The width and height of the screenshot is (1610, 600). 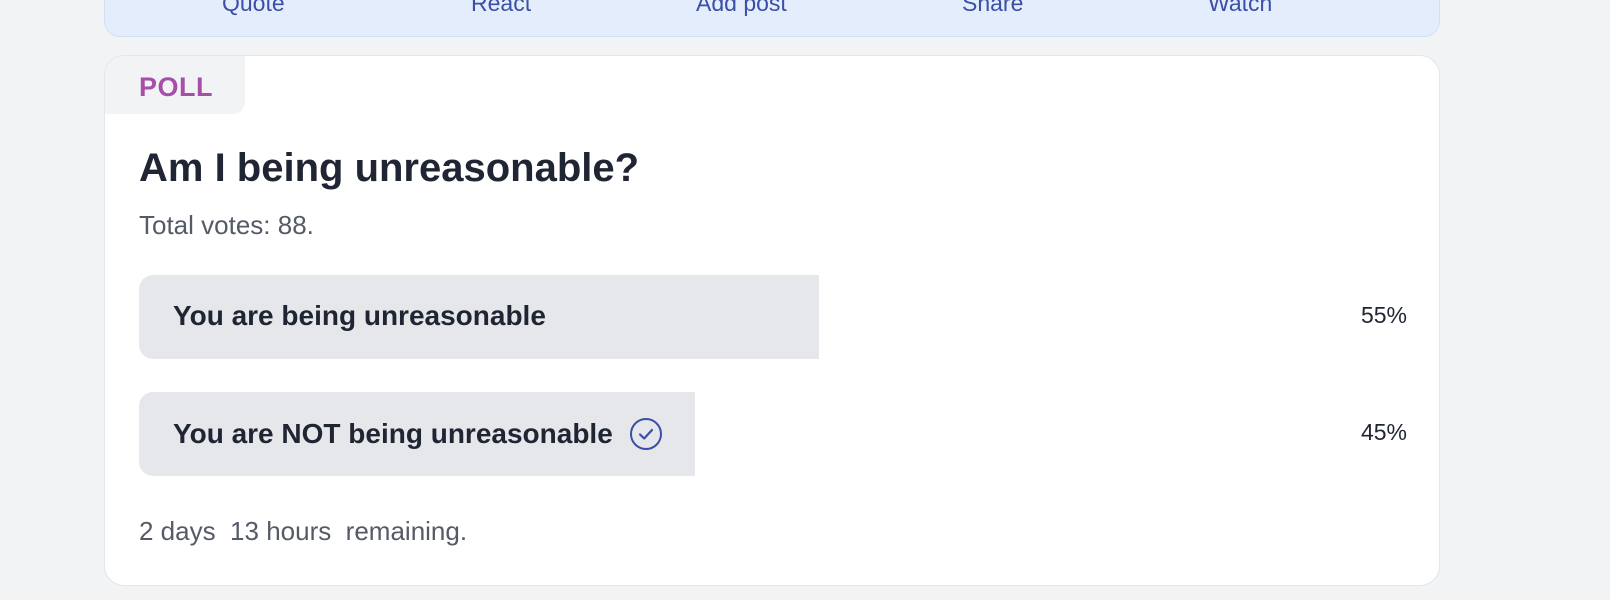 I want to click on watch-button: Watch, so click(x=1240, y=8).